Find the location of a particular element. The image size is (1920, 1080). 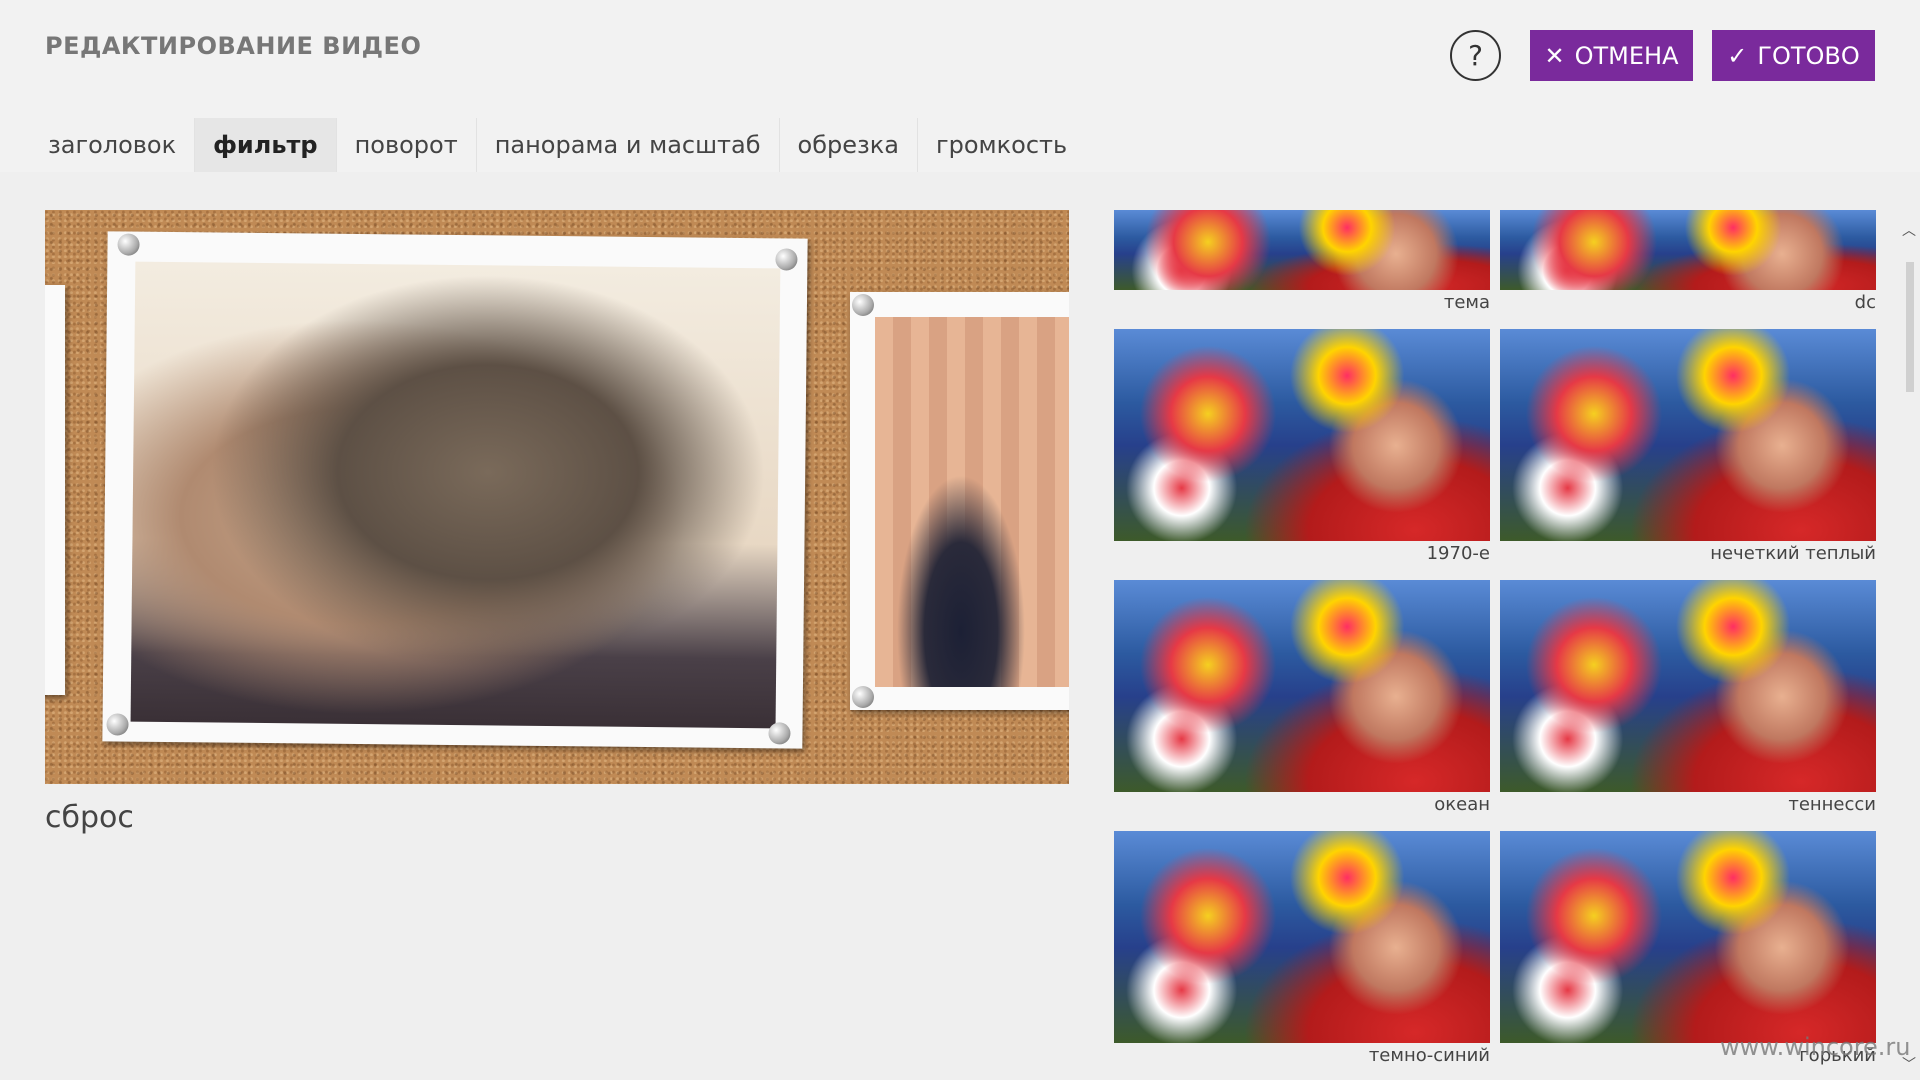

filter-item-1970s: 1970-е is located at coordinates (1302, 448).